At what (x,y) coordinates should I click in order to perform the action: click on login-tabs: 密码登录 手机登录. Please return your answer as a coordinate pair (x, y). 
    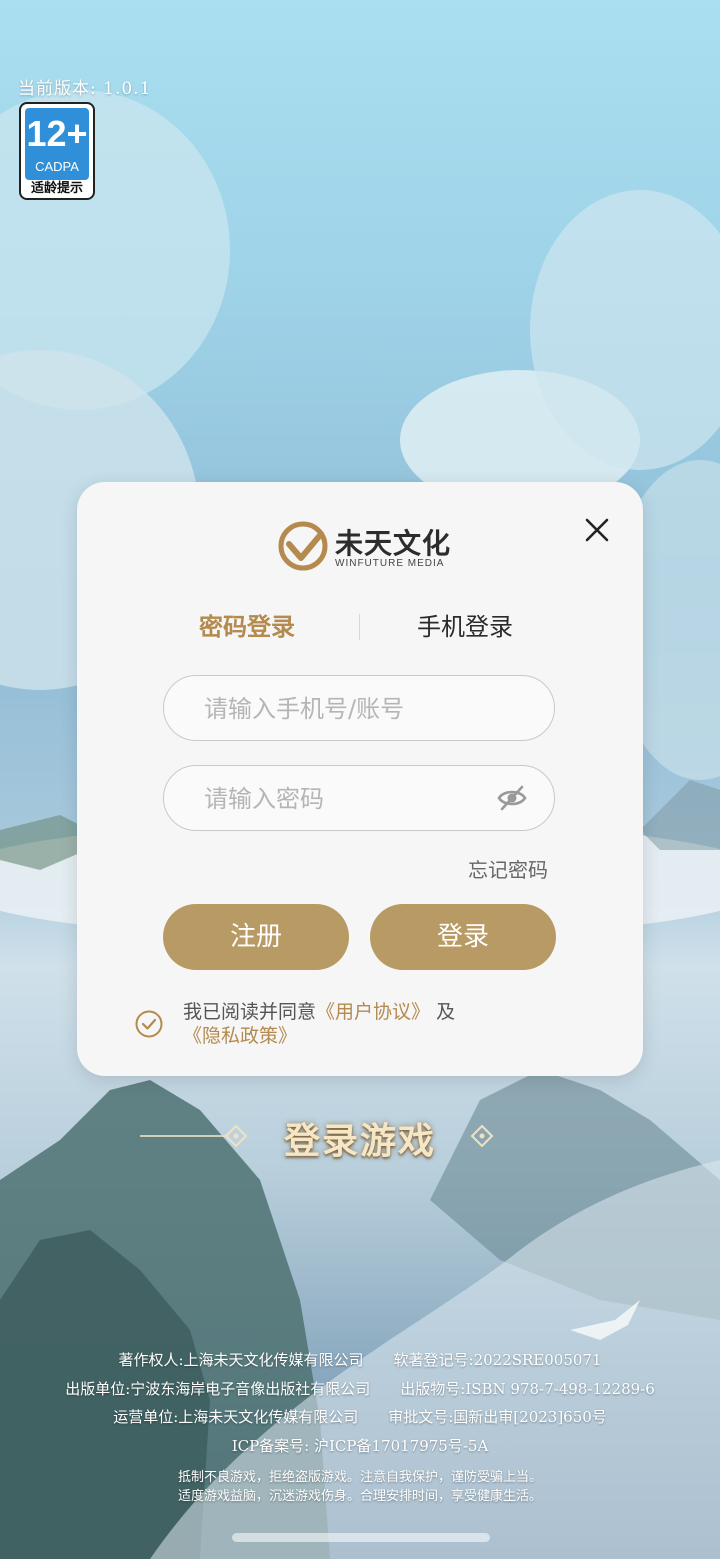
    Looking at the image, I should click on (360, 628).